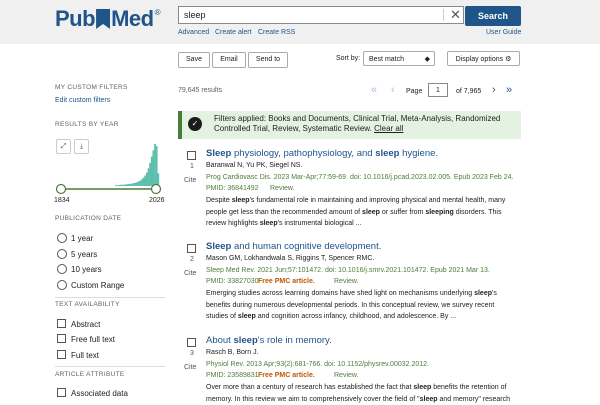  I want to click on publication-date-heading: PUBLICATION DATE, so click(88, 218).